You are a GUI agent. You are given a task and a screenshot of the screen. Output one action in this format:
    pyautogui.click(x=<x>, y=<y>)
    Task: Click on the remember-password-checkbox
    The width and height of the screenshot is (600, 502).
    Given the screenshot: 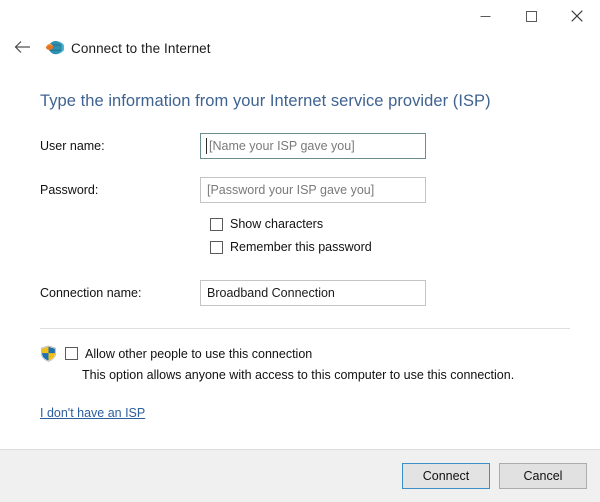 What is the action you would take?
    pyautogui.click(x=216, y=247)
    